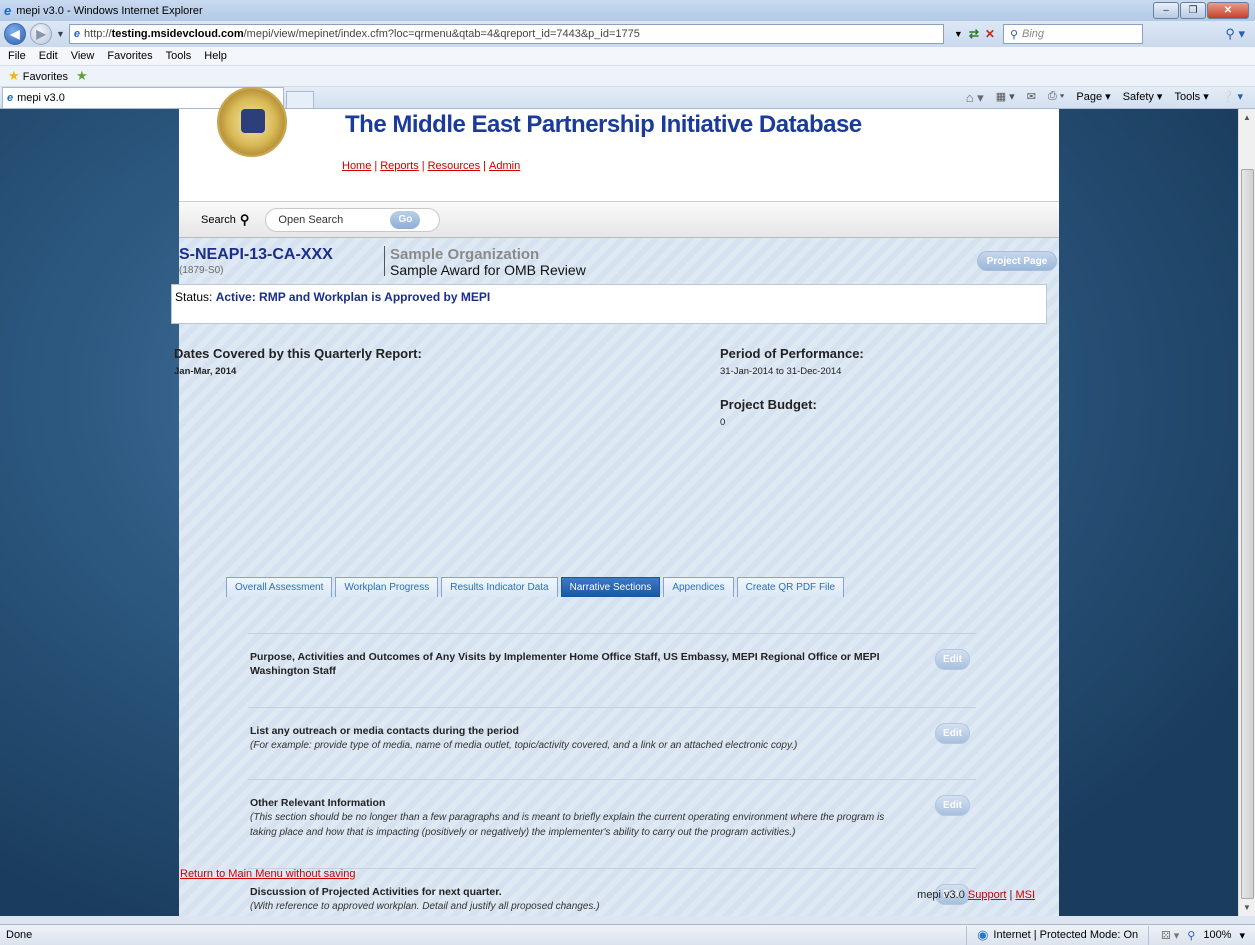 The height and width of the screenshot is (945, 1255). I want to click on mail-icon: ✉, so click(1031, 98).